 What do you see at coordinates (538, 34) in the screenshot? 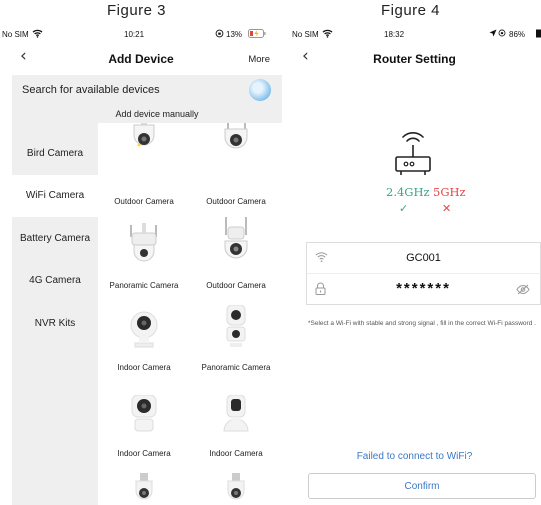
I see `battery-icon` at bounding box center [538, 34].